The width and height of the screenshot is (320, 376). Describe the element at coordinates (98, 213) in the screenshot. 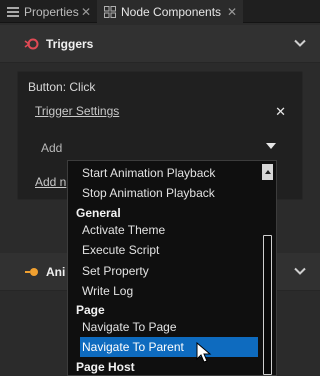

I see `group-label: General` at that location.